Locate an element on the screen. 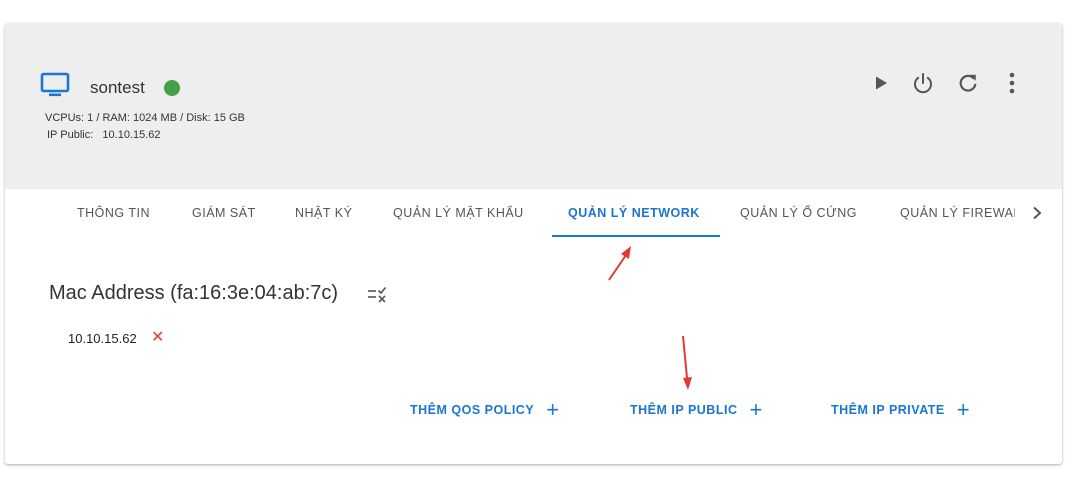 The height and width of the screenshot is (504, 1090). add-ip-private-button: THÊM IP PRIVATE + is located at coordinates (900, 410).